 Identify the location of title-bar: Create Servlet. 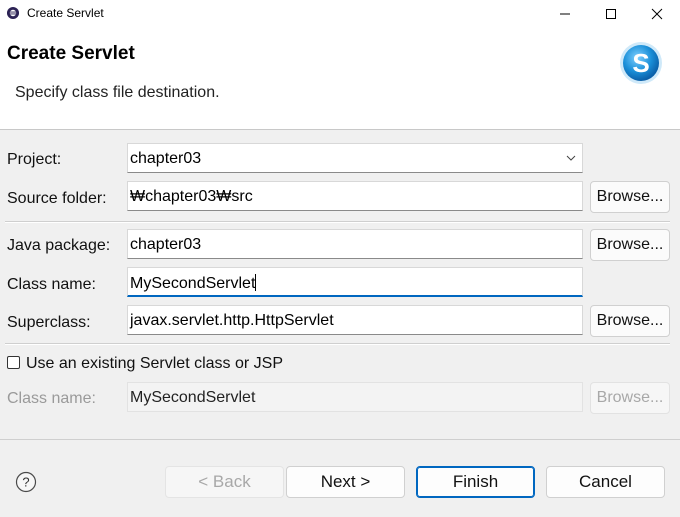
(340, 14).